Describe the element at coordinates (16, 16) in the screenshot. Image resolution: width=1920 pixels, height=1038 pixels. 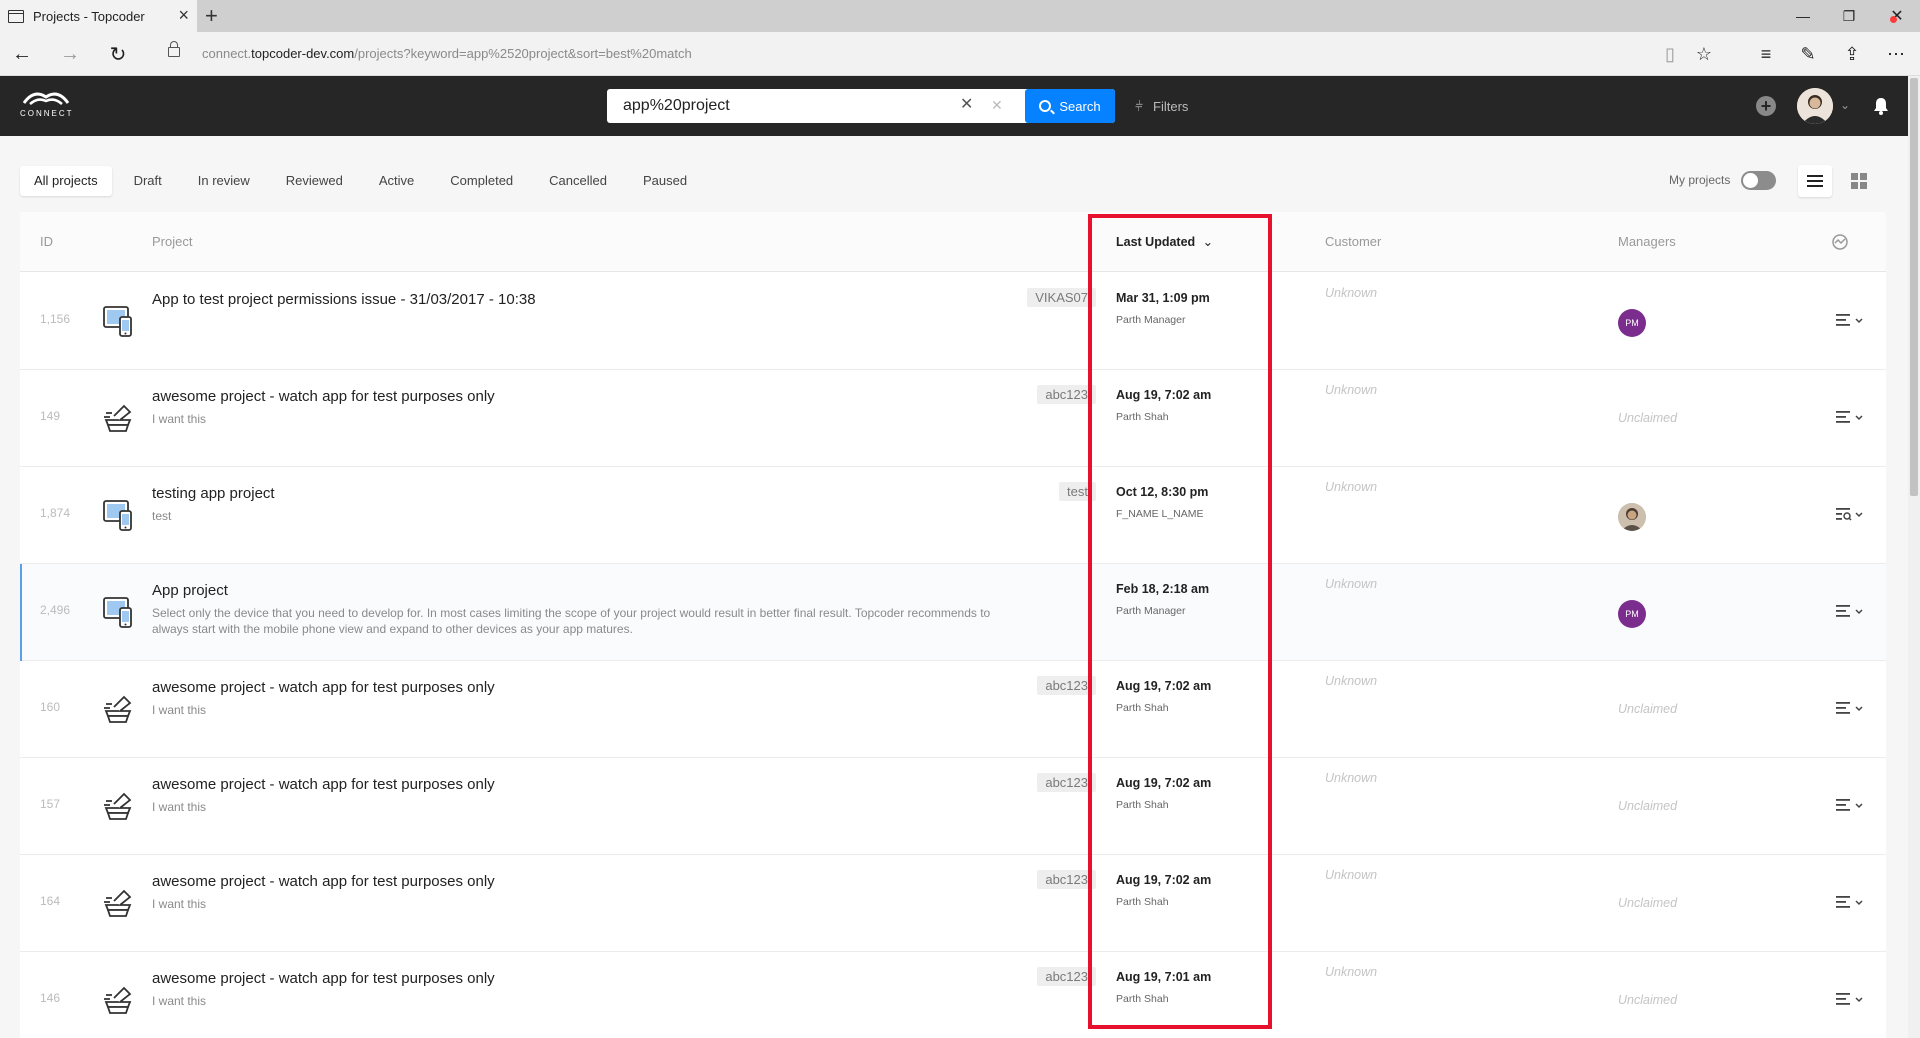
I see `page-icon` at that location.